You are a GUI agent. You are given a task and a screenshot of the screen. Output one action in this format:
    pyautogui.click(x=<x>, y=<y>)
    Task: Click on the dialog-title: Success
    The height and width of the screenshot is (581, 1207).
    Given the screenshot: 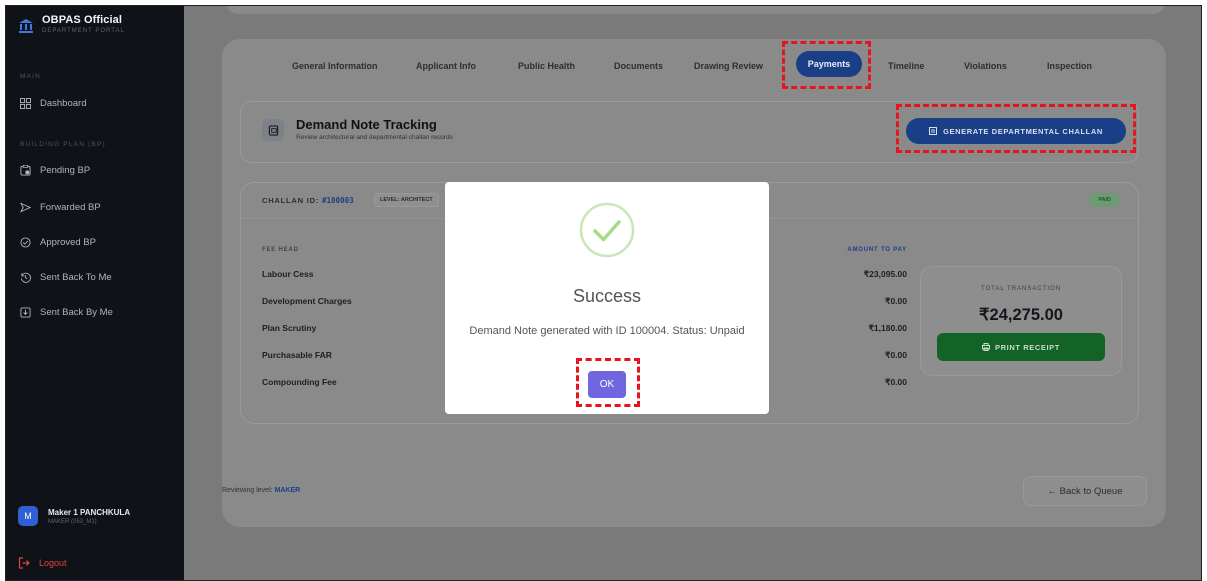 What is the action you would take?
    pyautogui.click(x=607, y=296)
    